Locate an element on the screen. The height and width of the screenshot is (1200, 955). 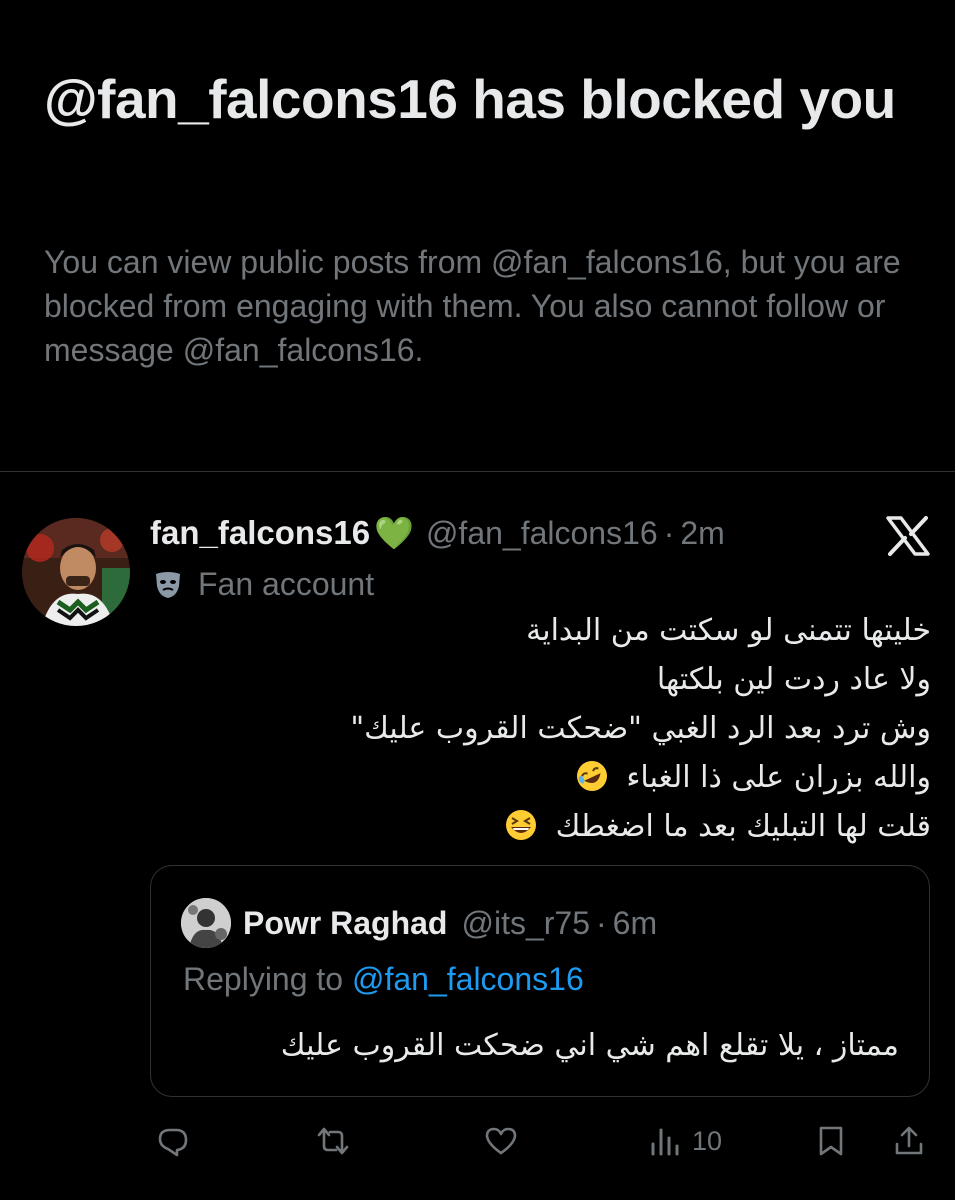
post-header: fan_falcons16 💚 @fan_falcons16 · 2m is located at coordinates (437, 533).